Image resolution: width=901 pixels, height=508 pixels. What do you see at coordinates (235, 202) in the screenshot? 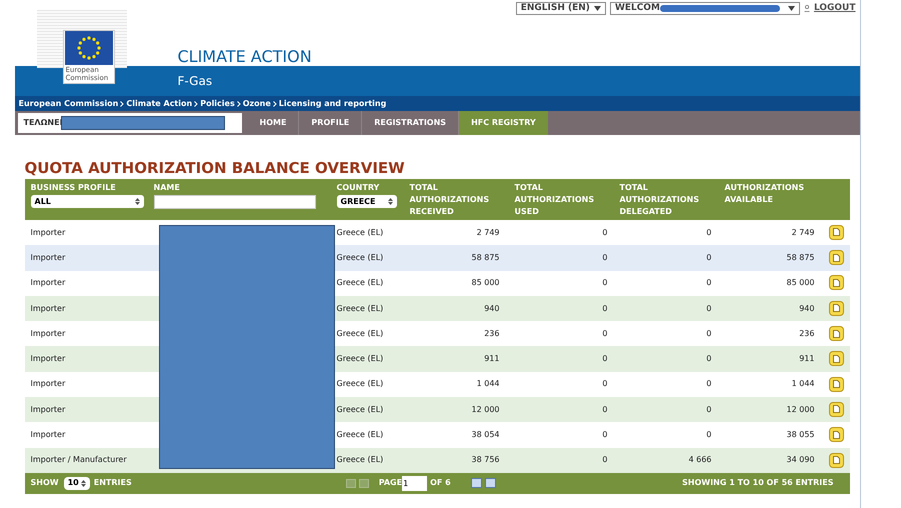
I see `name-field` at bounding box center [235, 202].